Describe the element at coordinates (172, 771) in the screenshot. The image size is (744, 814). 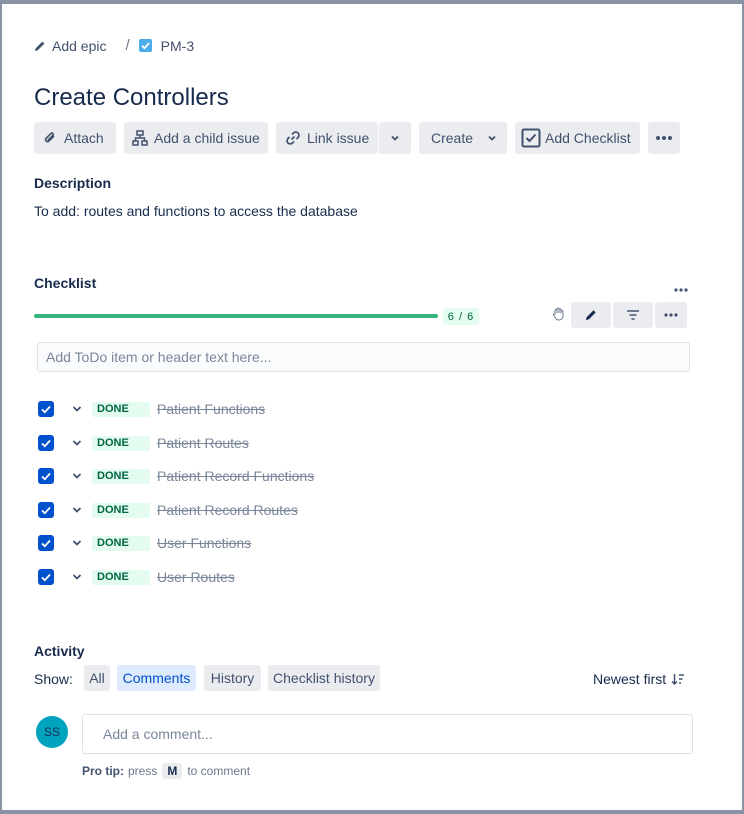
I see `shortcut-key: M` at that location.